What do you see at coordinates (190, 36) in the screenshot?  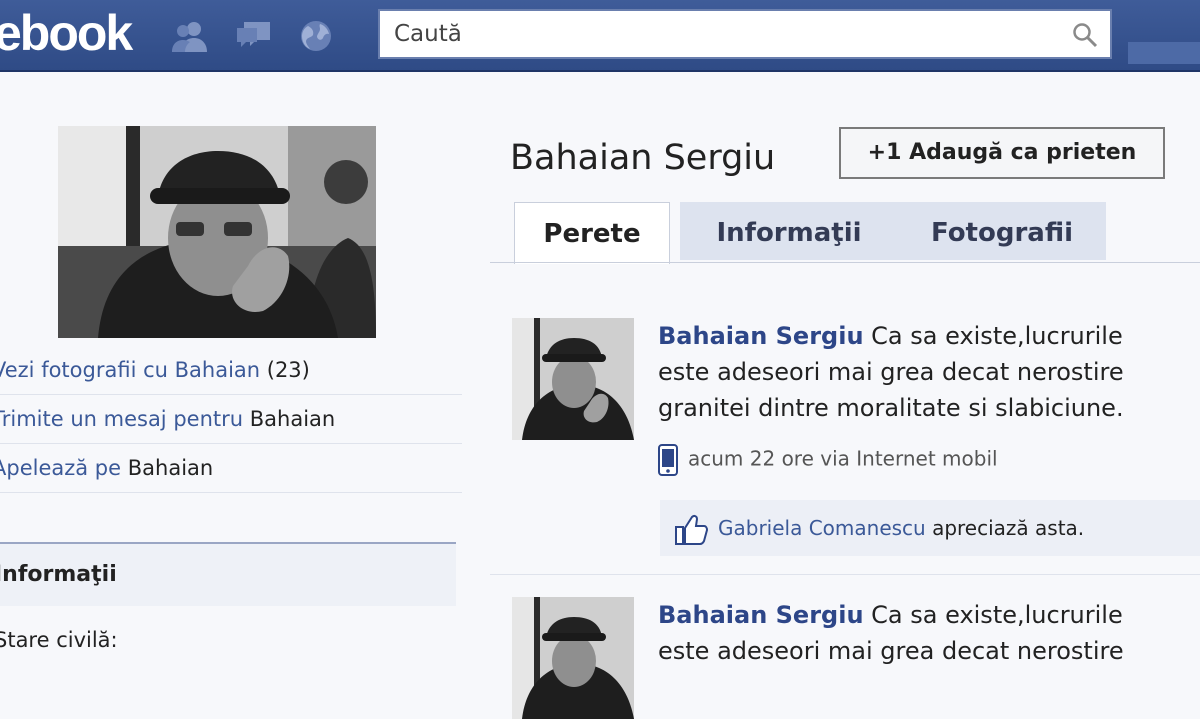 I see `friends-icon` at bounding box center [190, 36].